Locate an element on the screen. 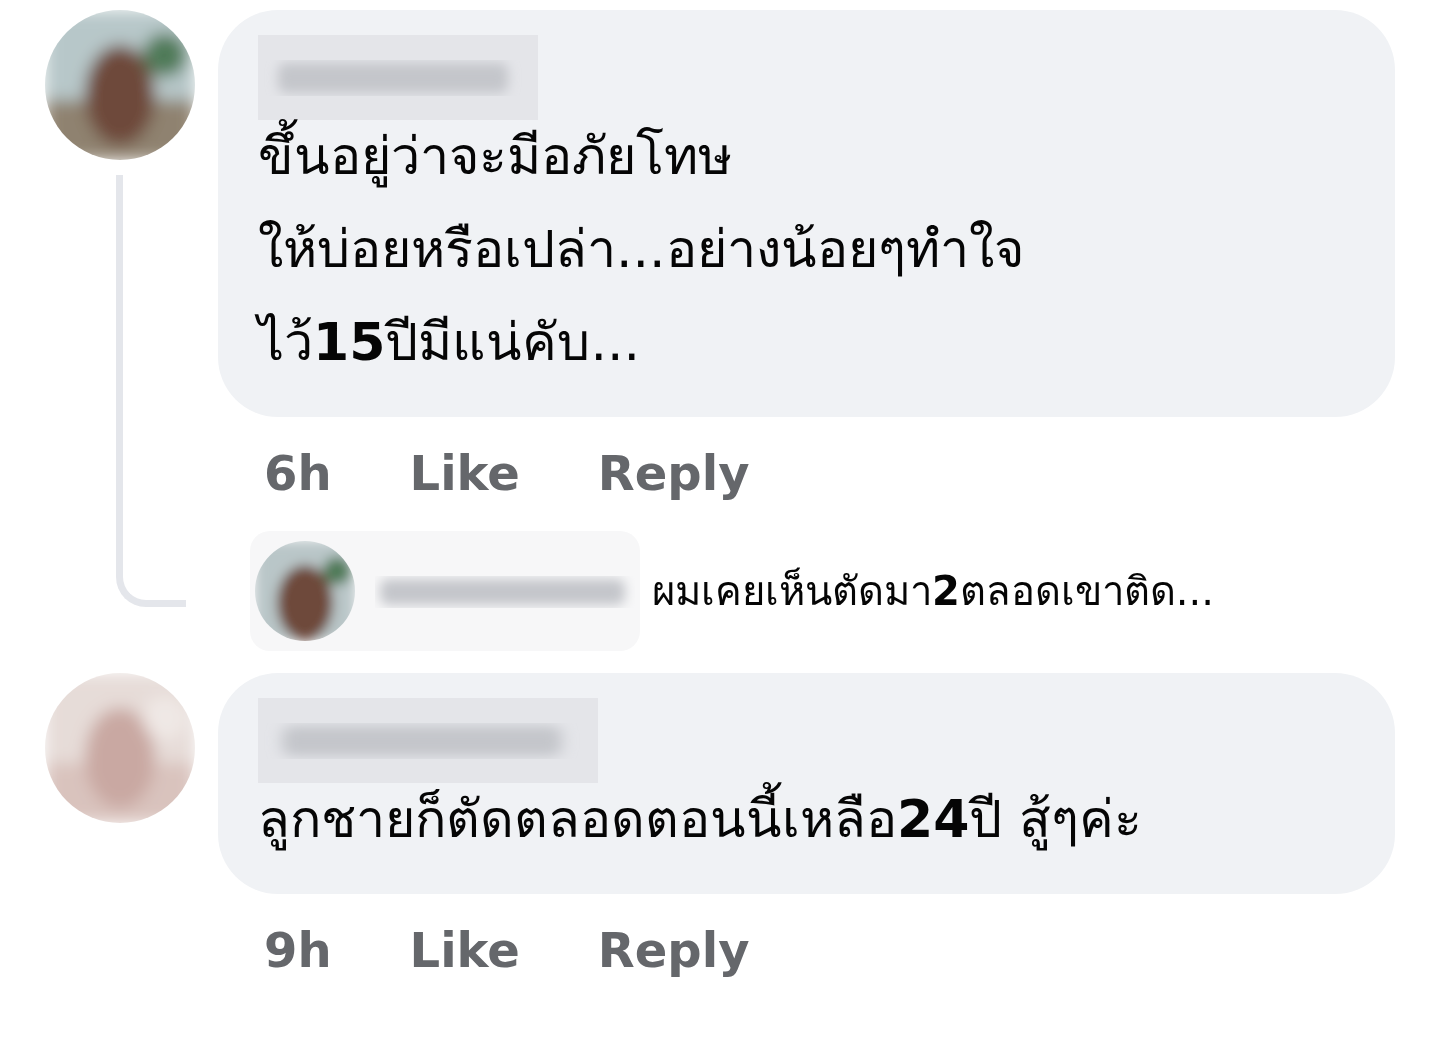 The image size is (1440, 1047). comment-text: ลูกชายก็ตัดตลอดตอนนี้เหลือ24ปี สู้ๆค่ะ is located at coordinates (806, 819).